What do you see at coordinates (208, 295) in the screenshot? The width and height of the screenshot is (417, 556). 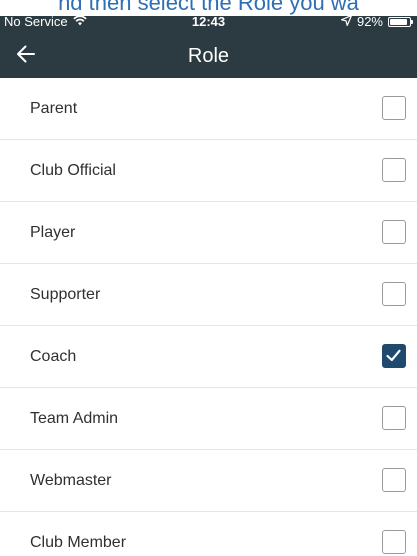 I see `role-option-supporter: Supporter` at bounding box center [208, 295].